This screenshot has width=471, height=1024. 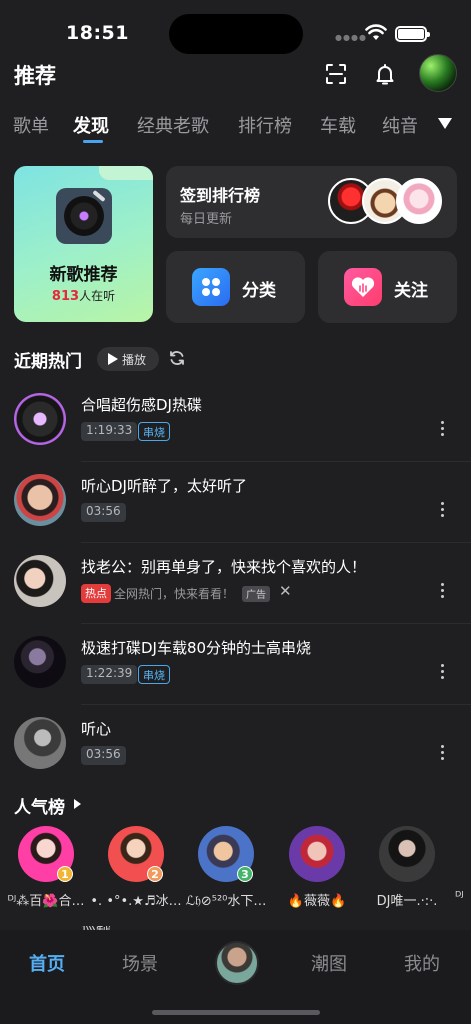 What do you see at coordinates (412, 34) in the screenshot?
I see `battery-icon` at bounding box center [412, 34].